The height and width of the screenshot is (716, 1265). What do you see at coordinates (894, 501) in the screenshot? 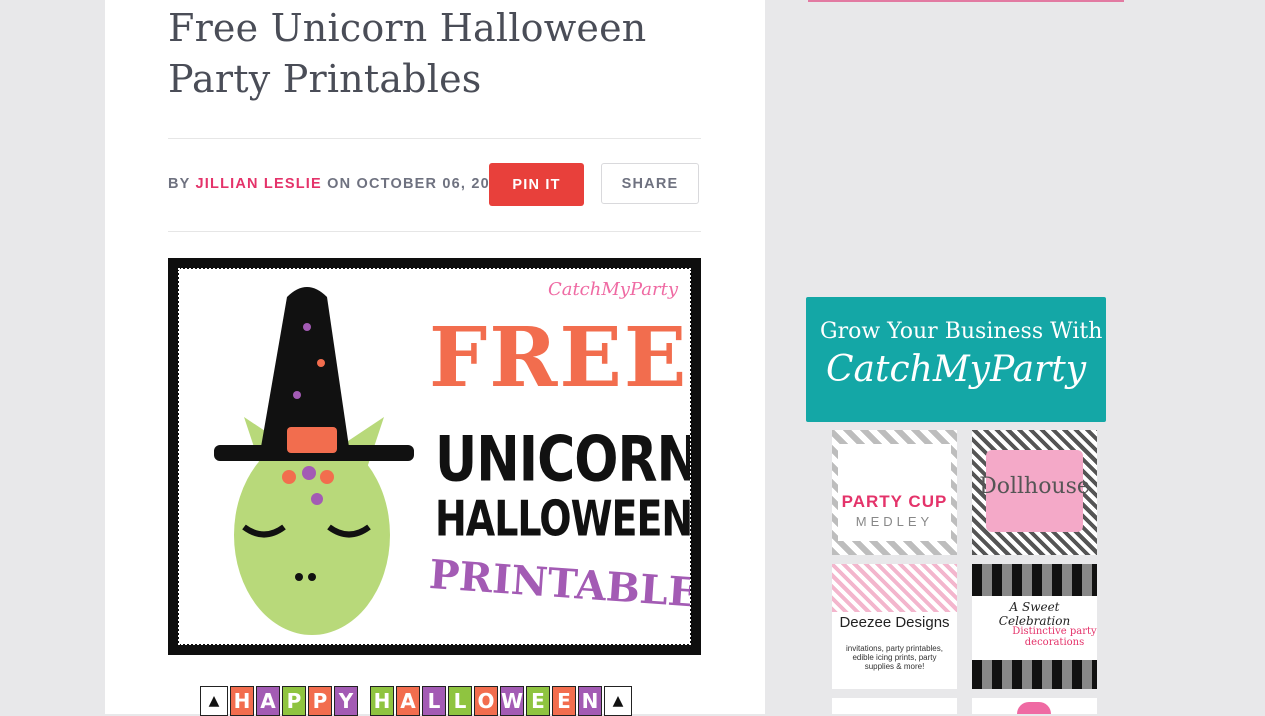
I see `ad-title: PARTY CUP` at bounding box center [894, 501].